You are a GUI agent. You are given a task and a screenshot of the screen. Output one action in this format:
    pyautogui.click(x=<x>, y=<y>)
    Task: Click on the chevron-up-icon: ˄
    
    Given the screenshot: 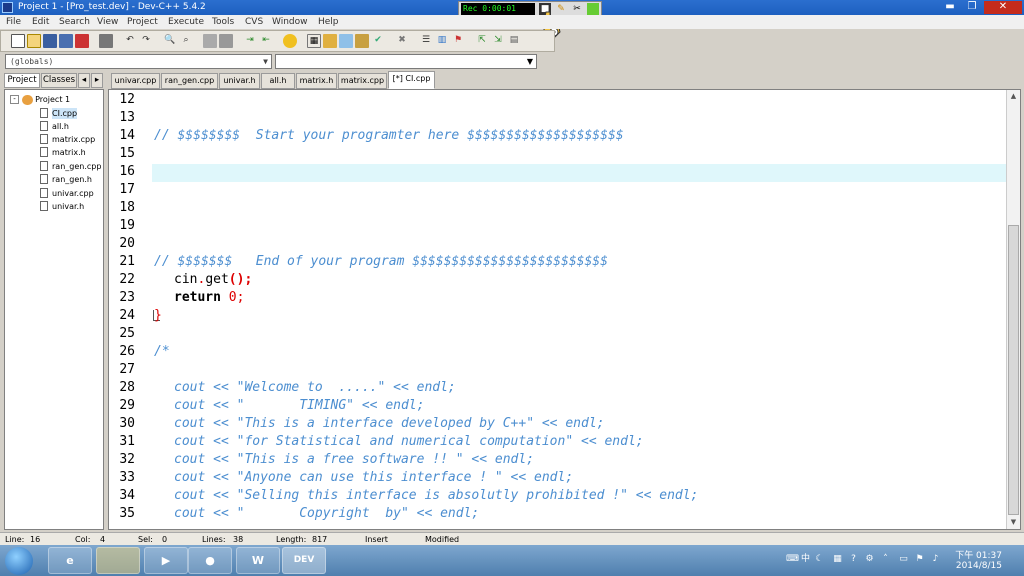 What is the action you would take?
    pyautogui.click(x=885, y=559)
    